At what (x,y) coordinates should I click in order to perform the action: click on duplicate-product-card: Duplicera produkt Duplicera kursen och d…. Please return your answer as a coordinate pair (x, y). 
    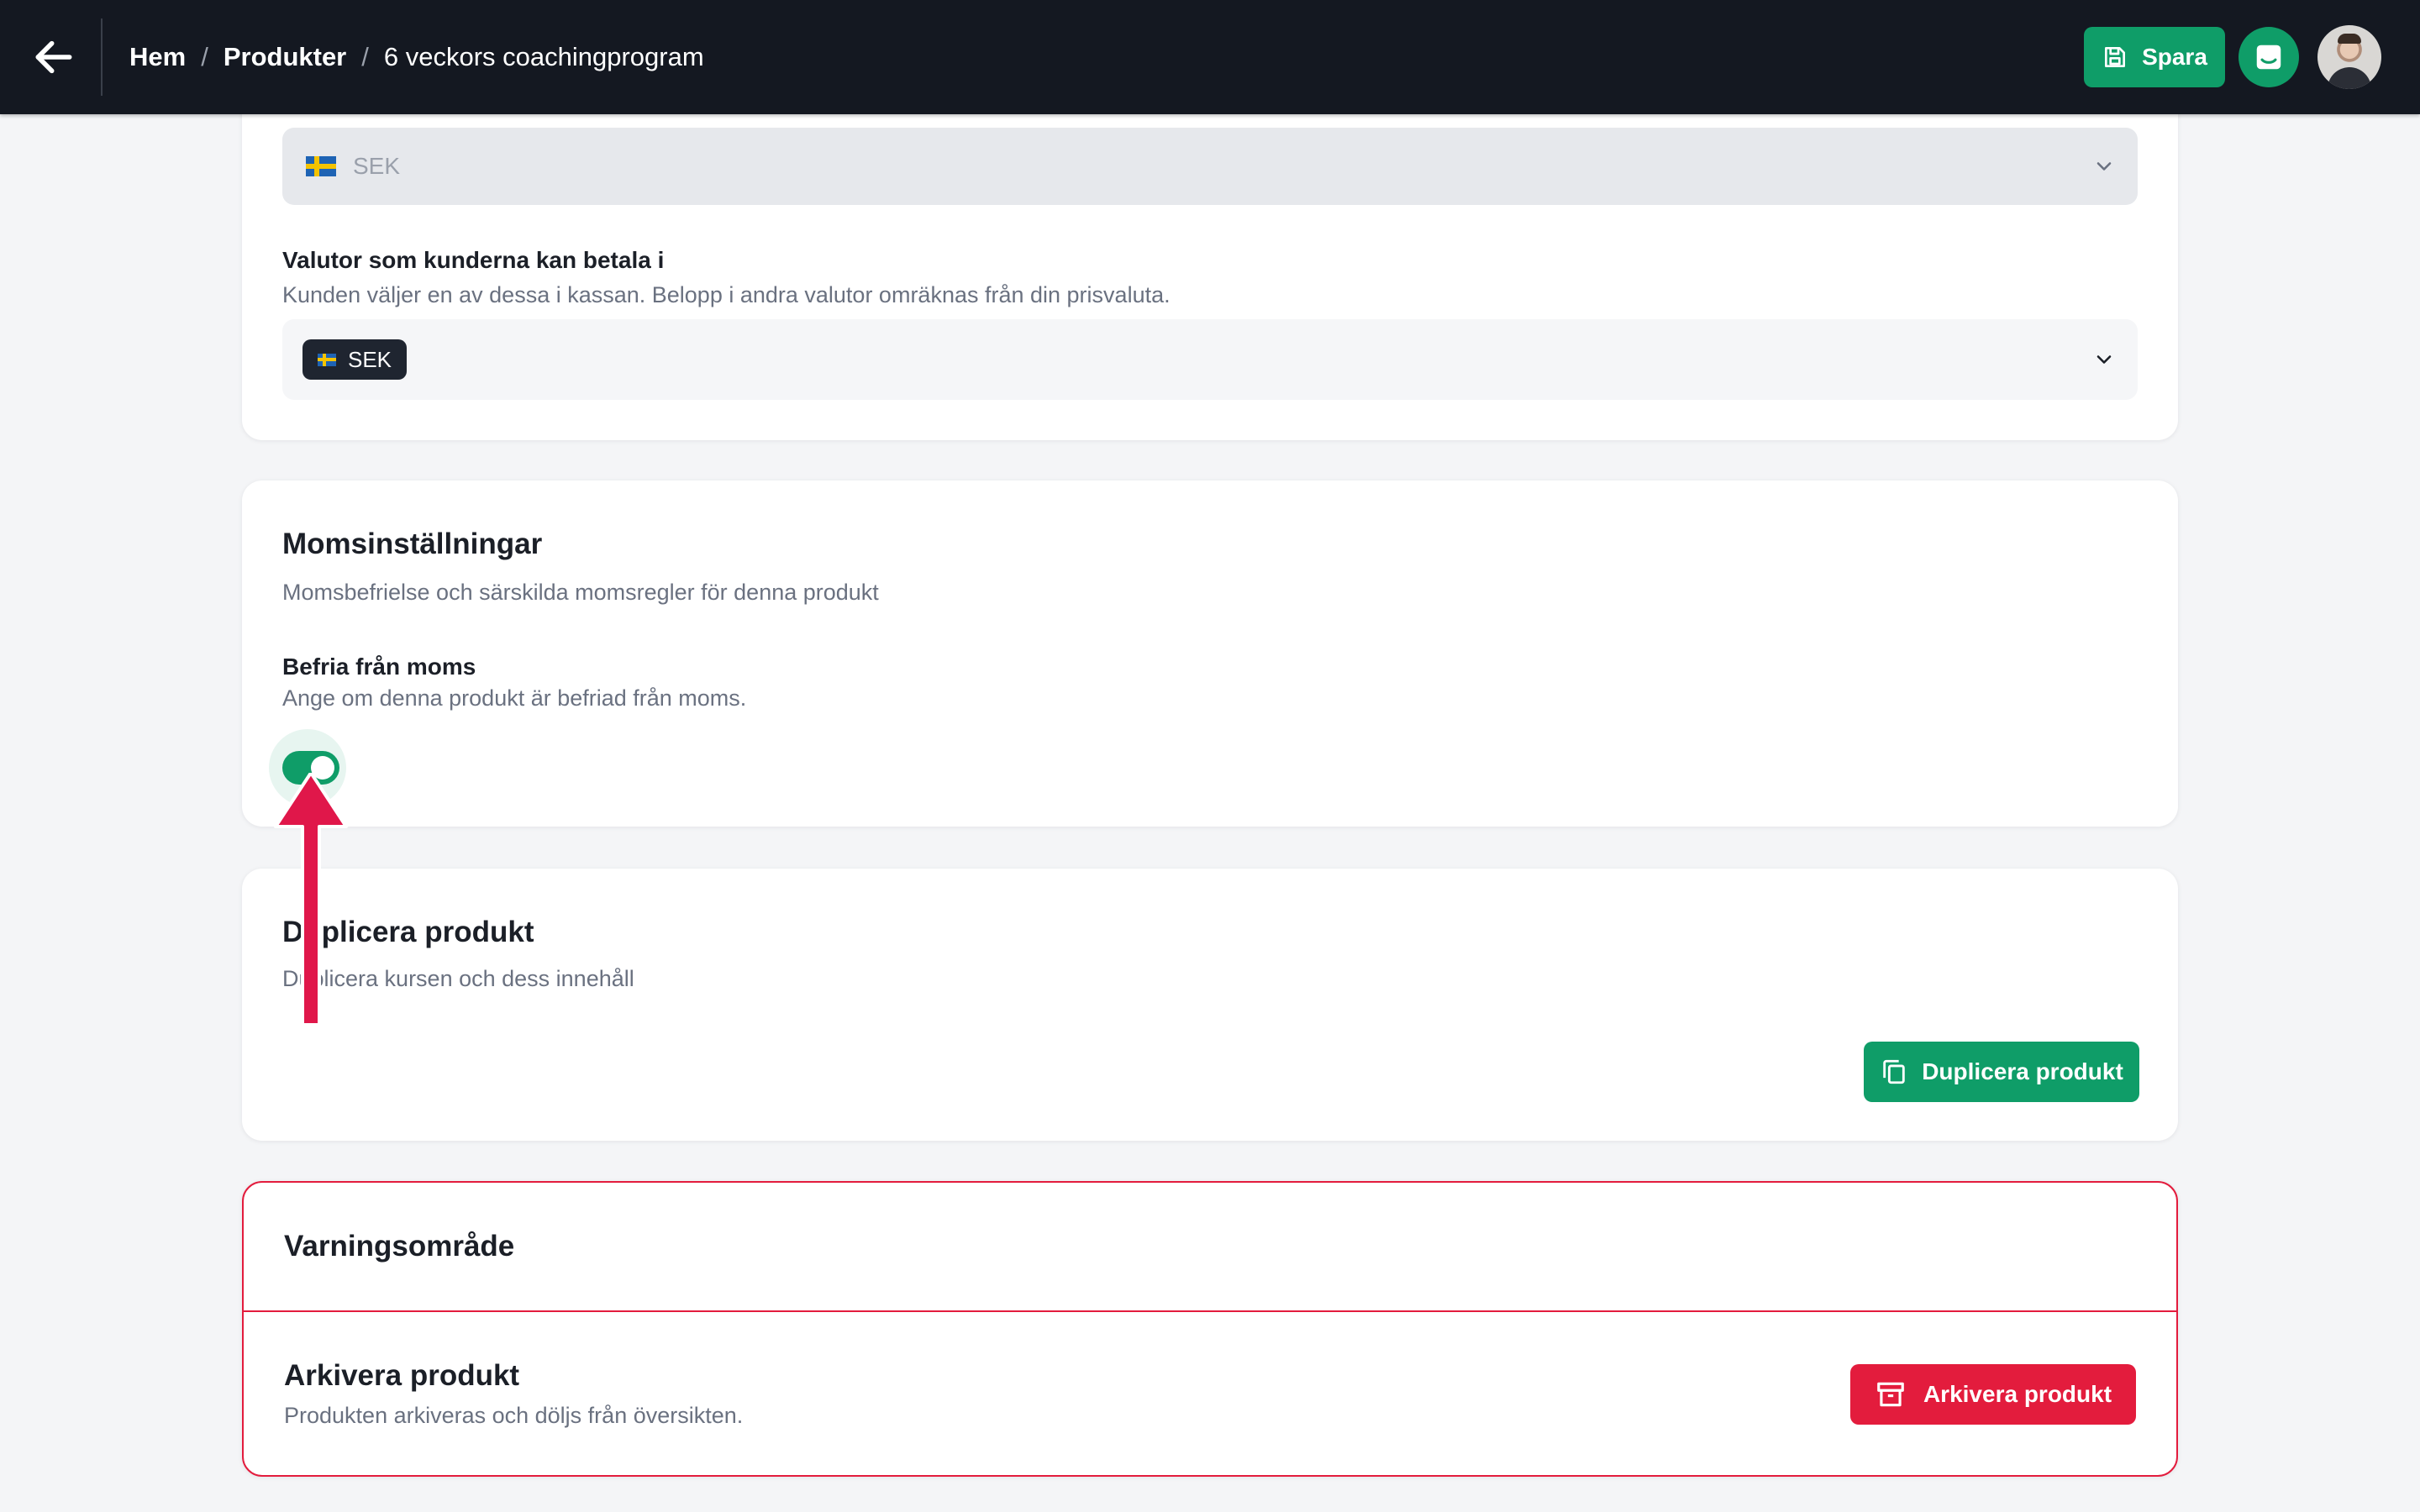
    Looking at the image, I should click on (1210, 1005).